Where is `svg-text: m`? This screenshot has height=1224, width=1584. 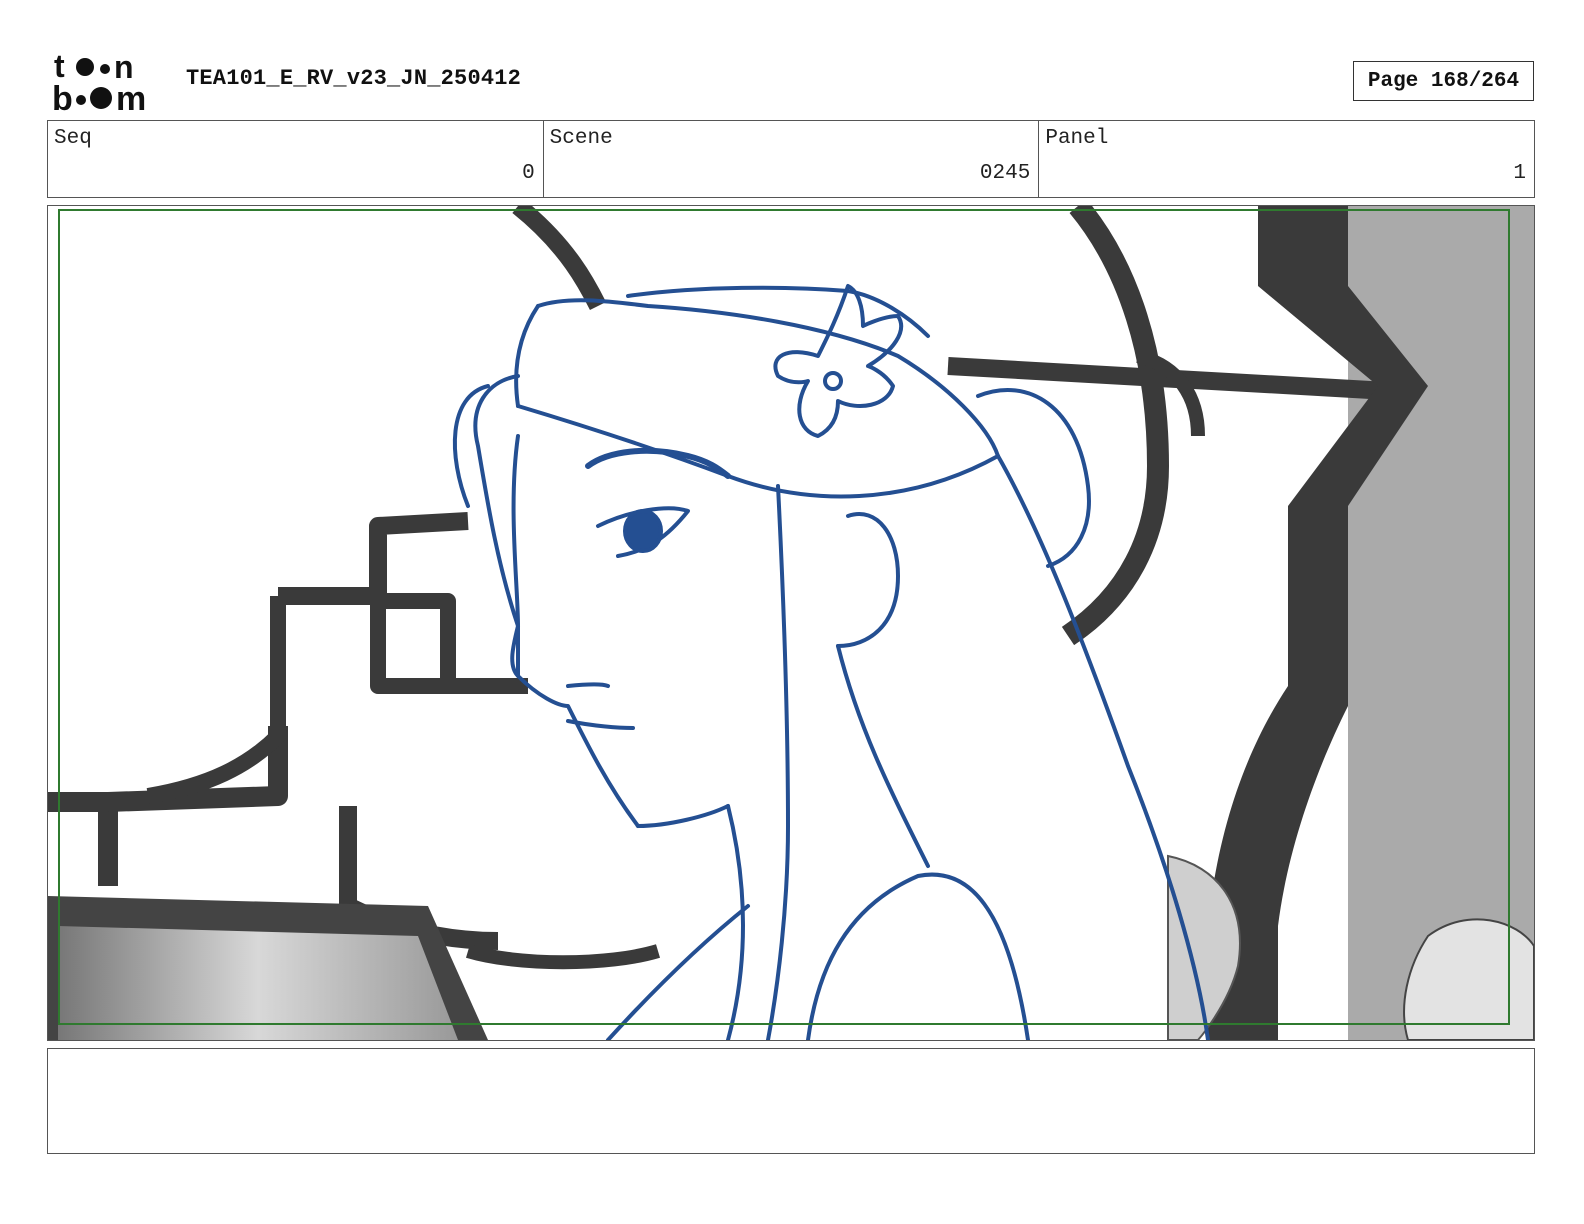
svg-text: m is located at coordinates (131, 97).